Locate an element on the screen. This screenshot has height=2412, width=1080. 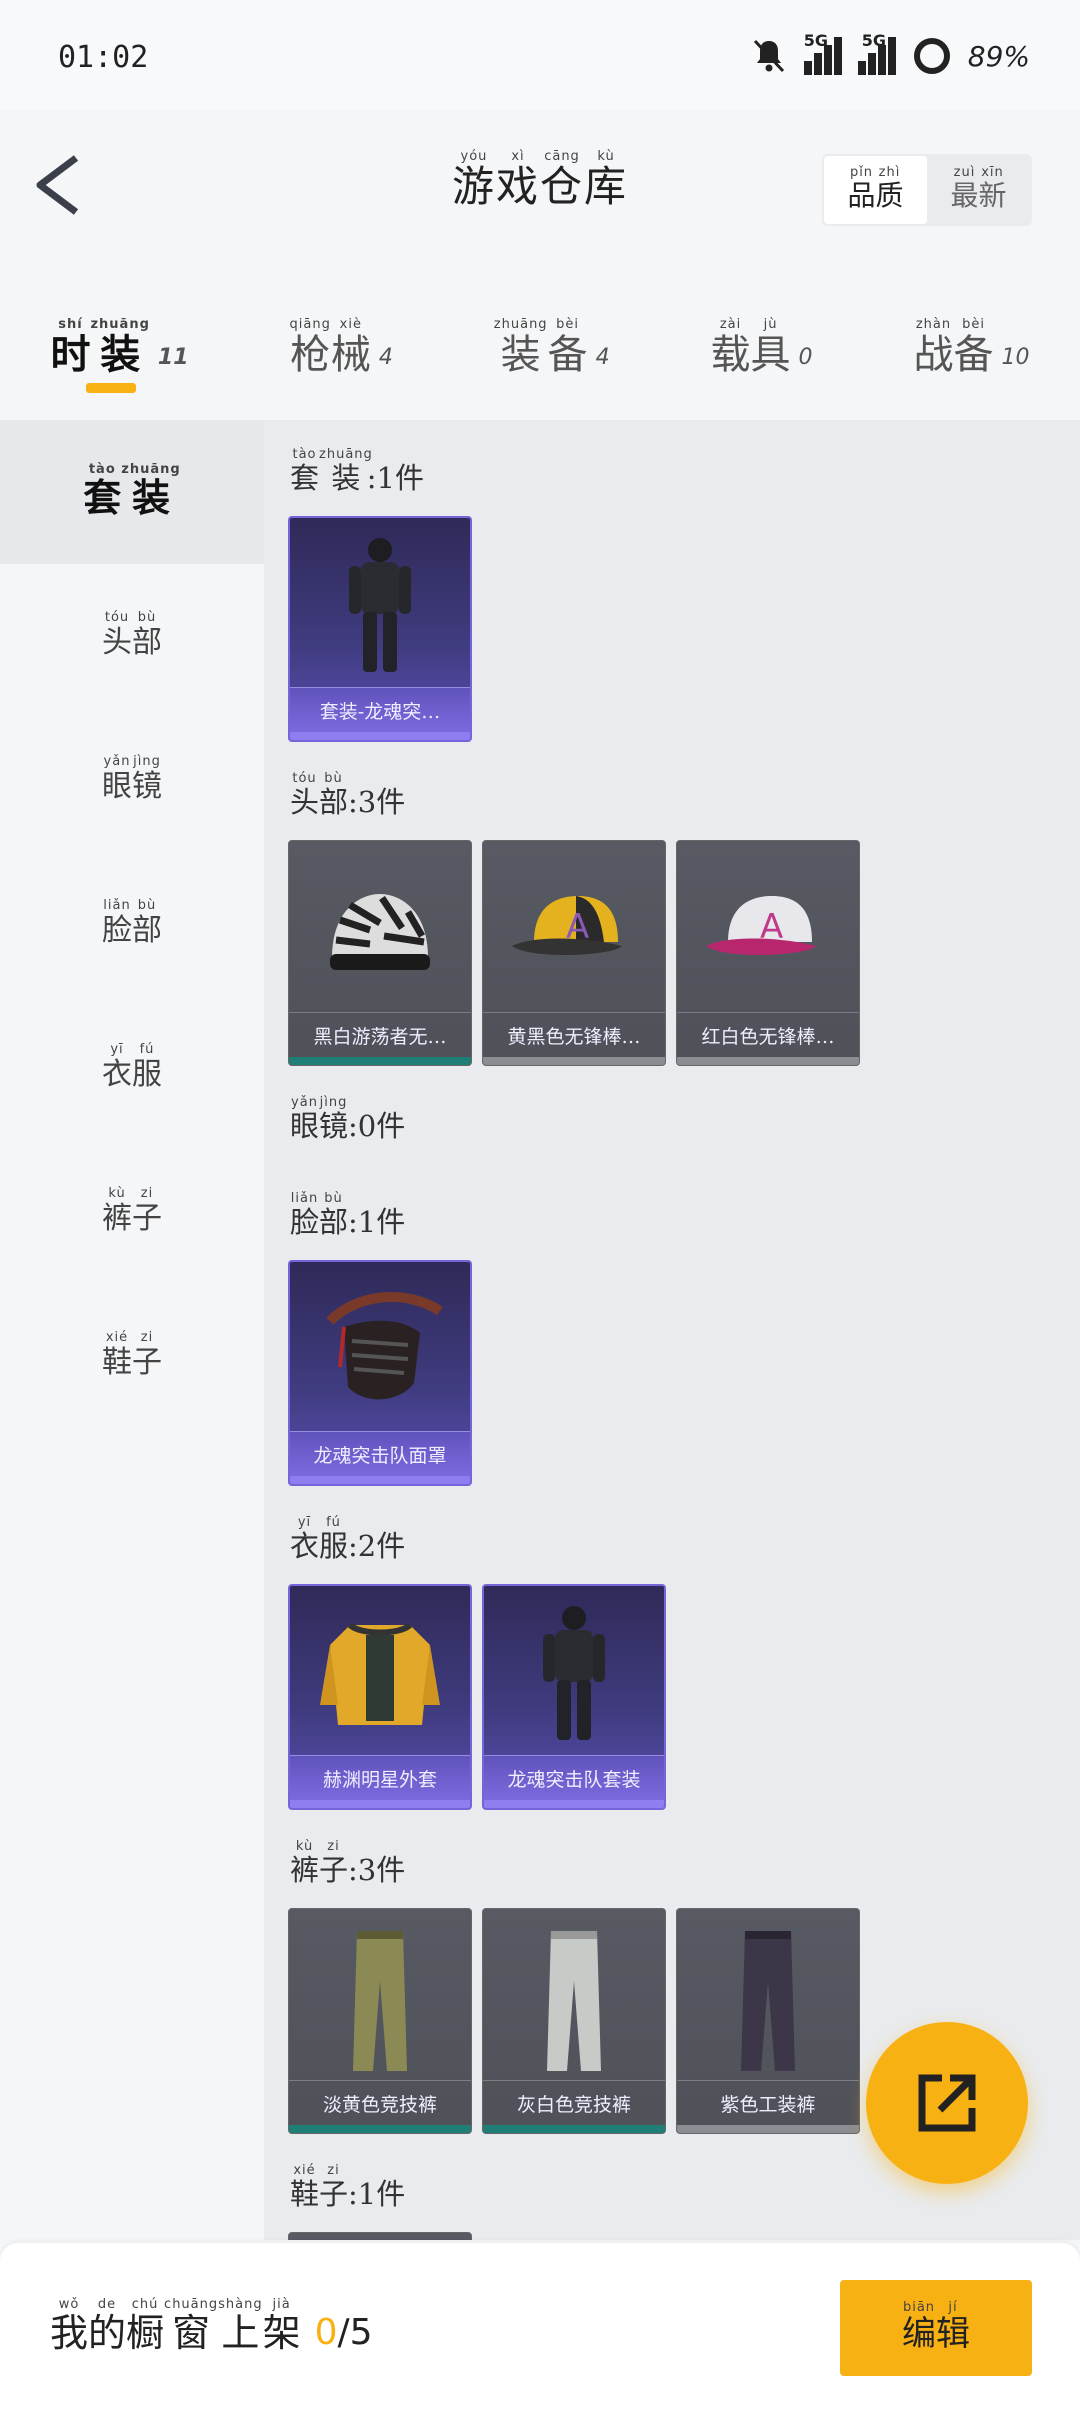
section-title: 套tào装zhuāng is located at coordinates (331, 471).